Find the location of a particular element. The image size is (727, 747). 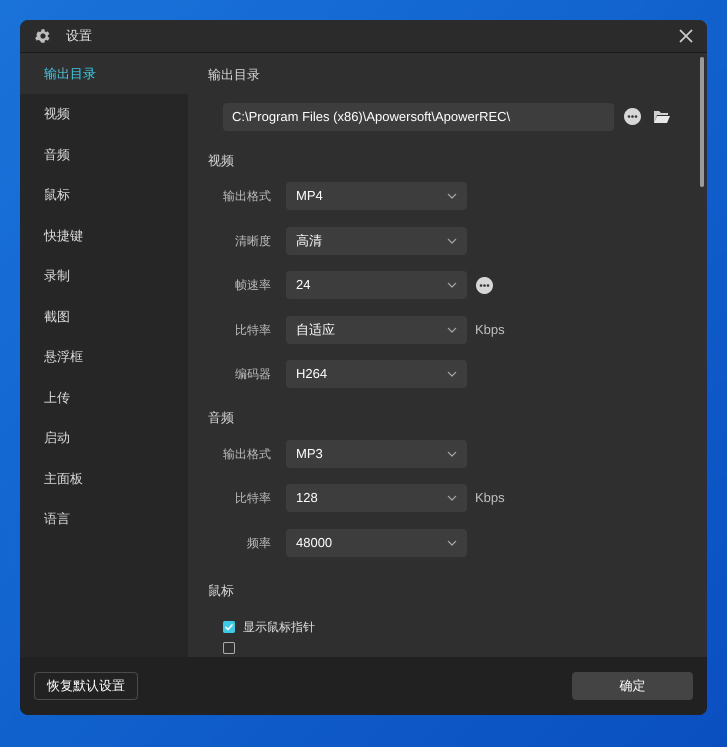

ok-button: 确定 is located at coordinates (632, 686).